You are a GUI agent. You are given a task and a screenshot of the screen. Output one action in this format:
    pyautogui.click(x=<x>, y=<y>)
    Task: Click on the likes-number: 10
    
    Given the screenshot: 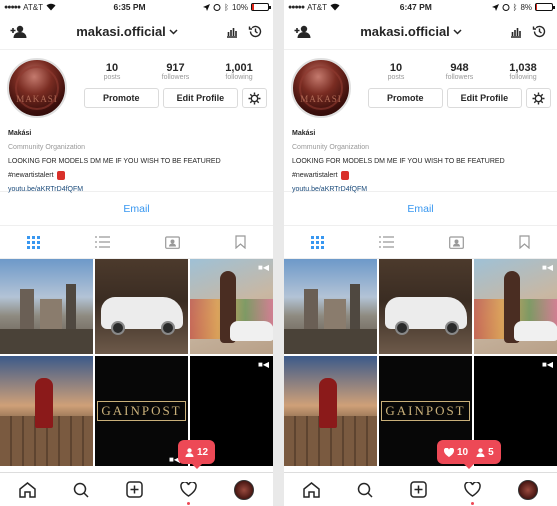 What is the action you would take?
    pyautogui.click(x=463, y=452)
    